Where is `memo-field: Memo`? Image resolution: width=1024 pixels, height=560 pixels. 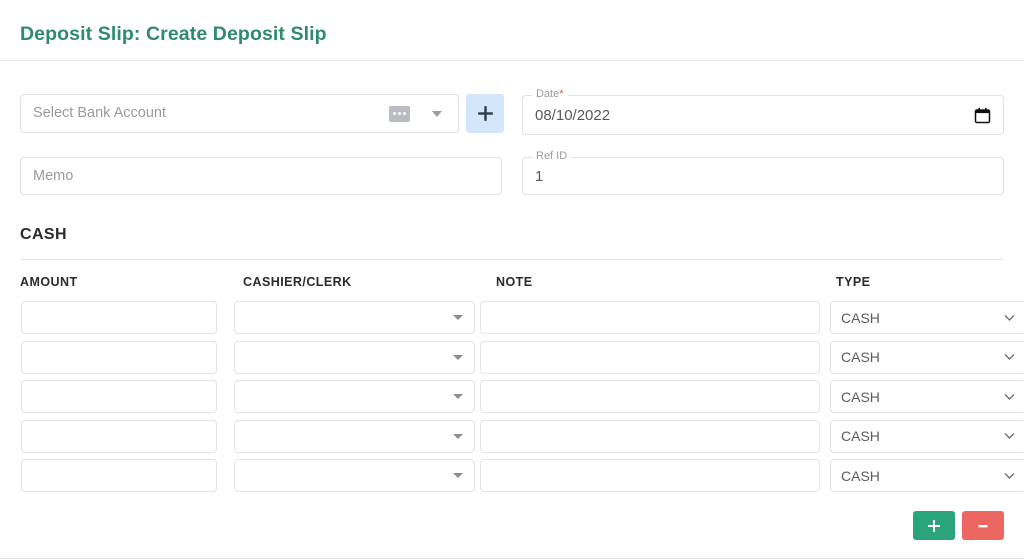 memo-field: Memo is located at coordinates (261, 176).